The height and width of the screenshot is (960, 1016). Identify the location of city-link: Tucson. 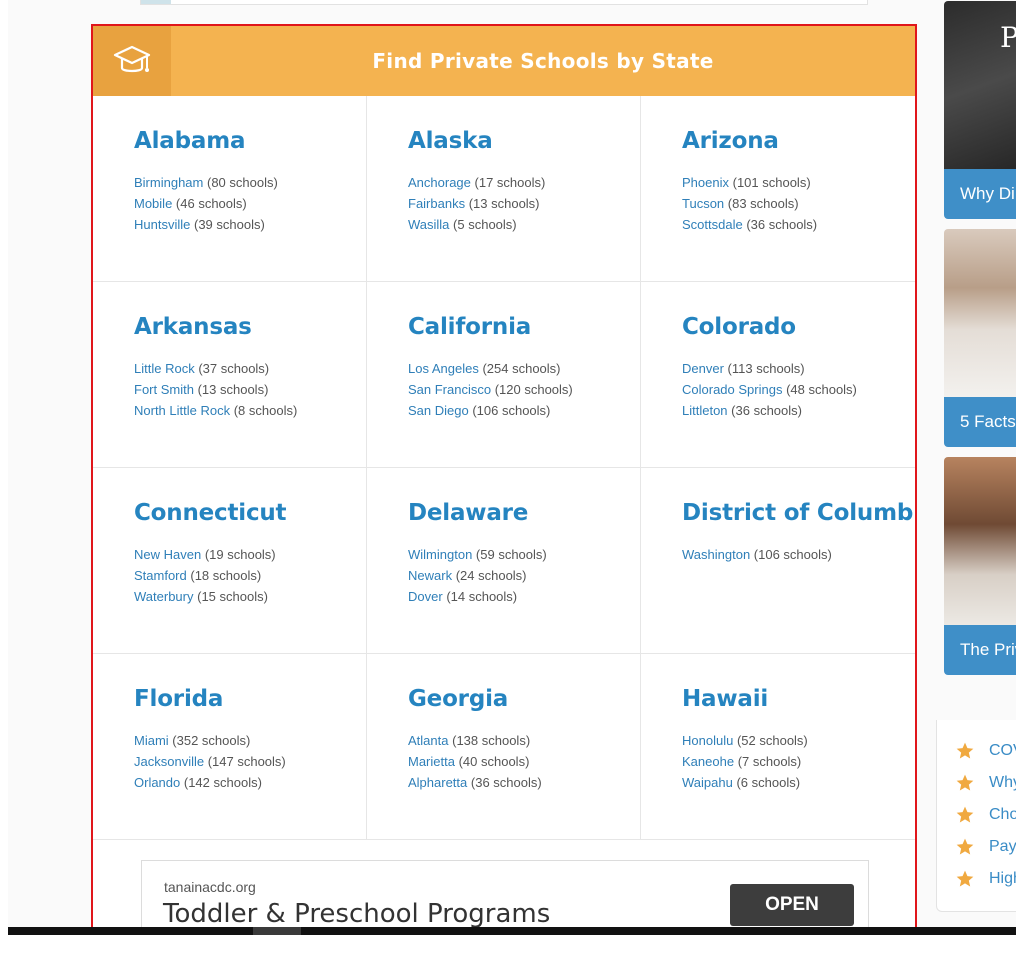
(703, 203).